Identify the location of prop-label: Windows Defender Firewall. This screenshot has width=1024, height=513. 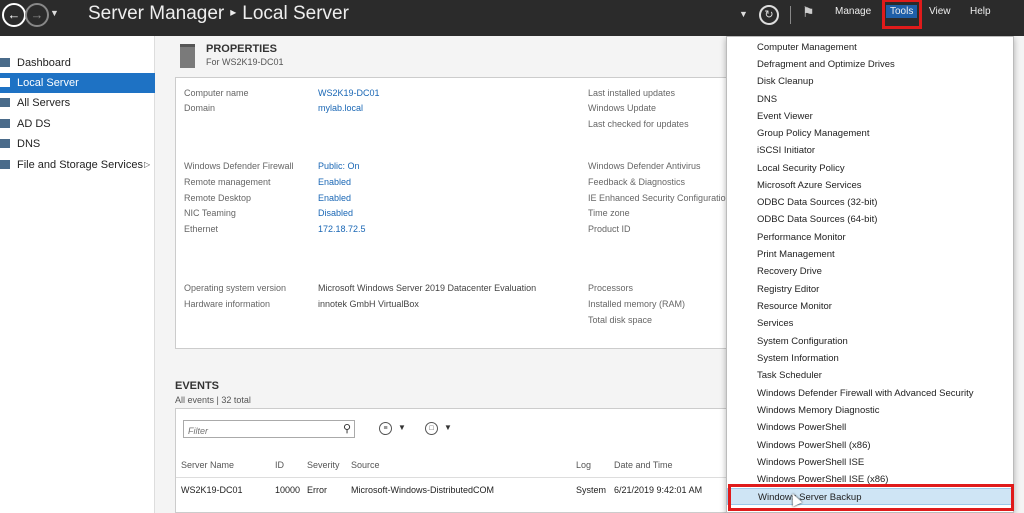
(239, 166).